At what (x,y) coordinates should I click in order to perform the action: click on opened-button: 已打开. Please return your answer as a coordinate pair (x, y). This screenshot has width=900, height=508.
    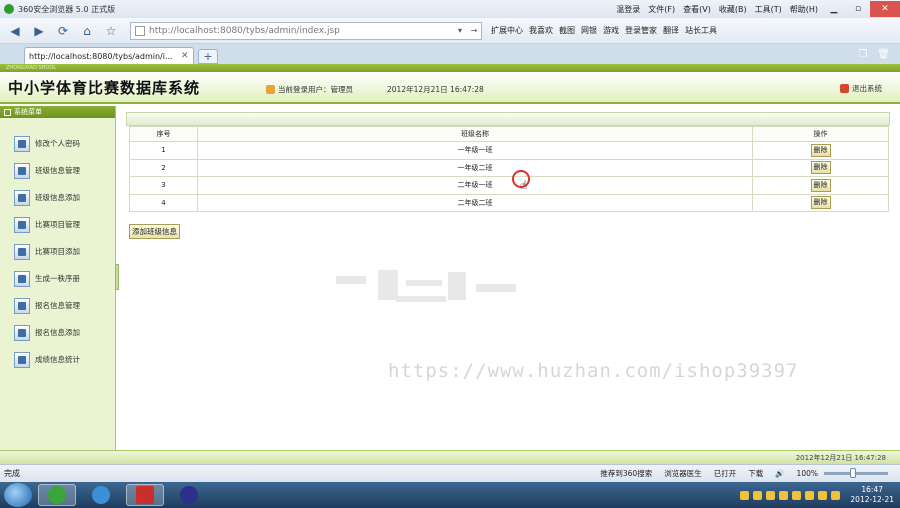
    Looking at the image, I should click on (725, 473).